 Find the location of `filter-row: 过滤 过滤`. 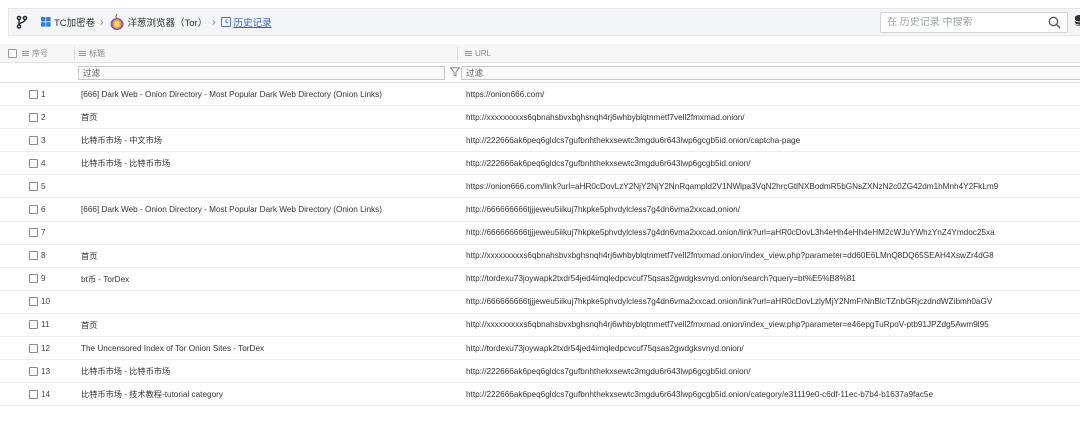

filter-row: 过滤 过滤 is located at coordinates (540, 73).